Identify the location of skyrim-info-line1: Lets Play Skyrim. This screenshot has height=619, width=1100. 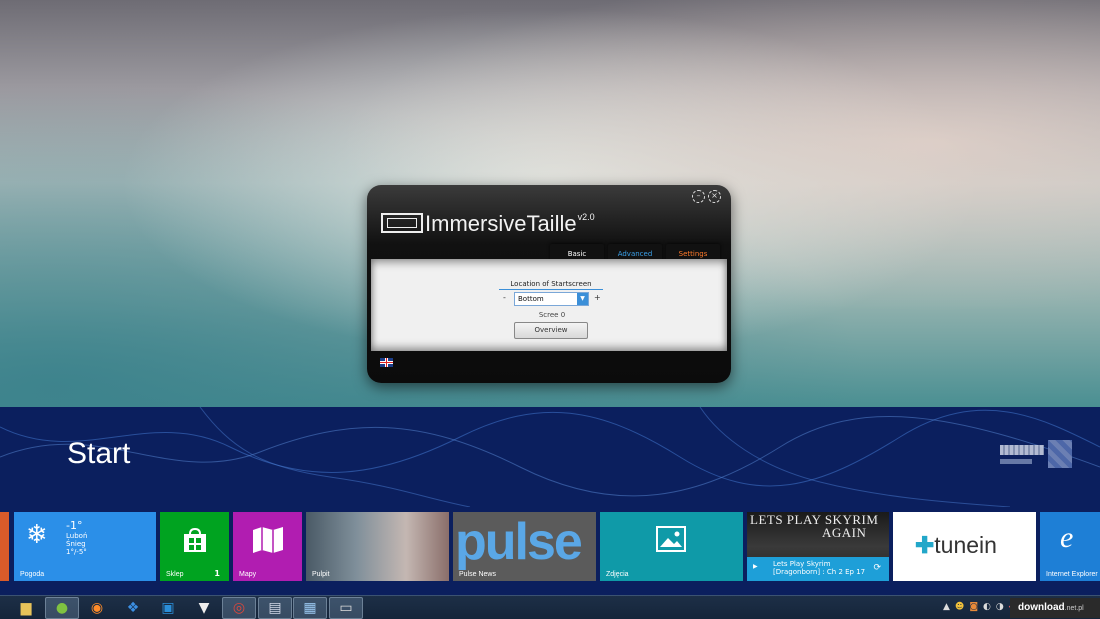
(802, 564).